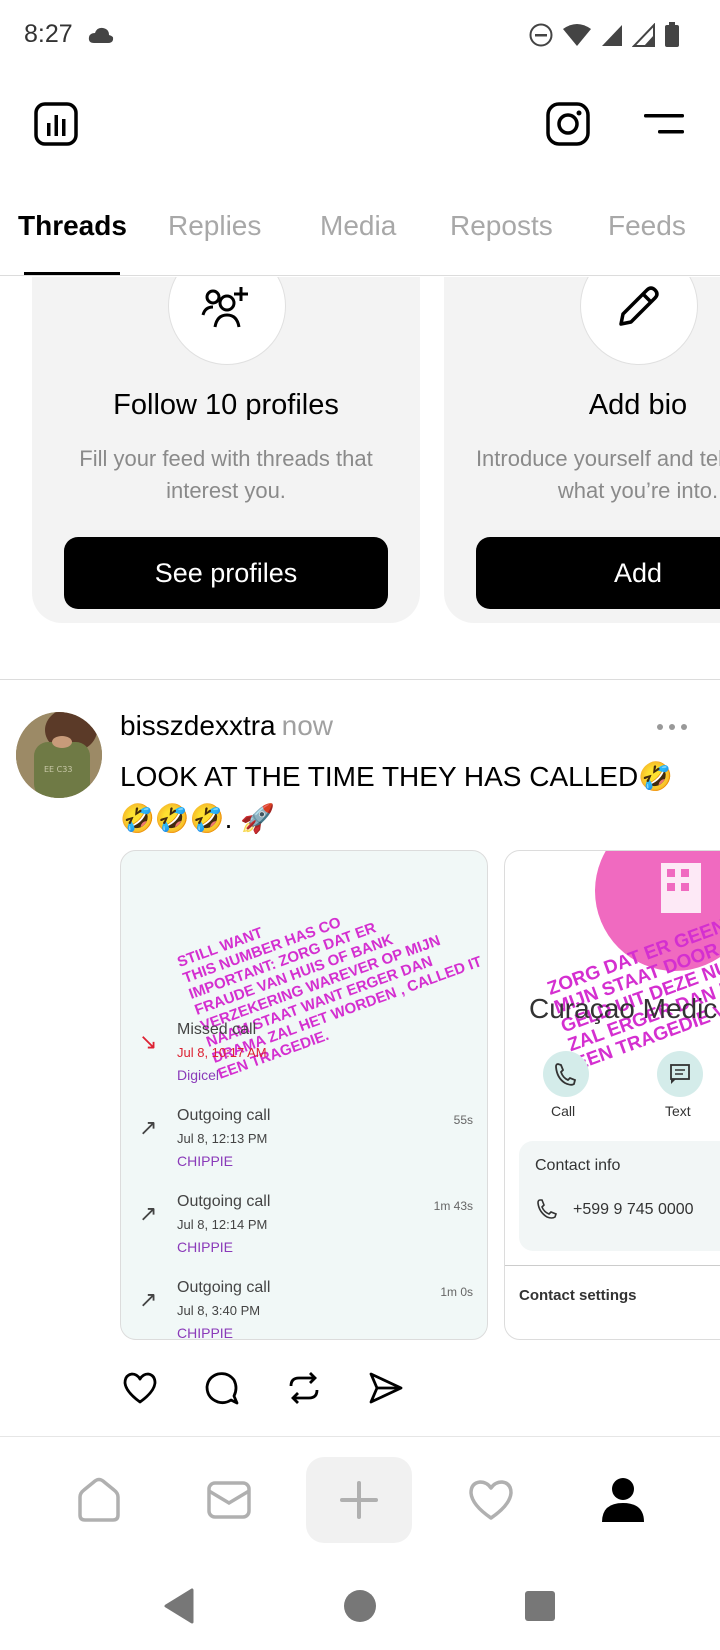 The image size is (720, 1650). Describe the element at coordinates (198, 1075) in the screenshot. I see `call-name: Digicel` at that location.